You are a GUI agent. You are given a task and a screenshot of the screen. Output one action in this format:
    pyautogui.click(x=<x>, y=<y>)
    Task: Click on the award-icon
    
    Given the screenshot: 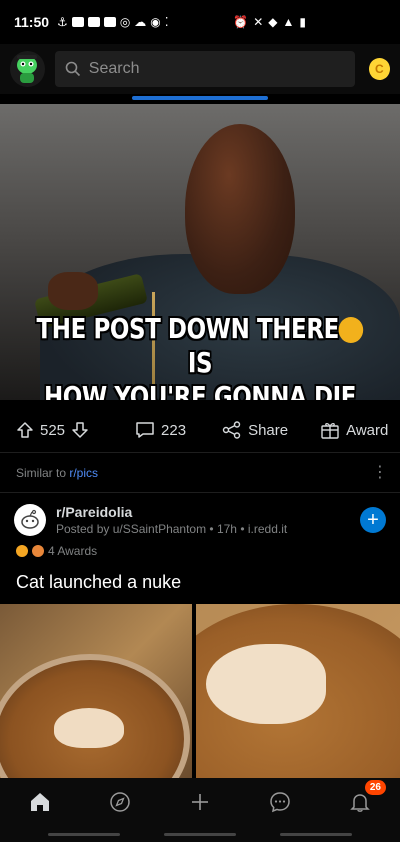 What is the action you would take?
    pyautogui.click(x=330, y=431)
    